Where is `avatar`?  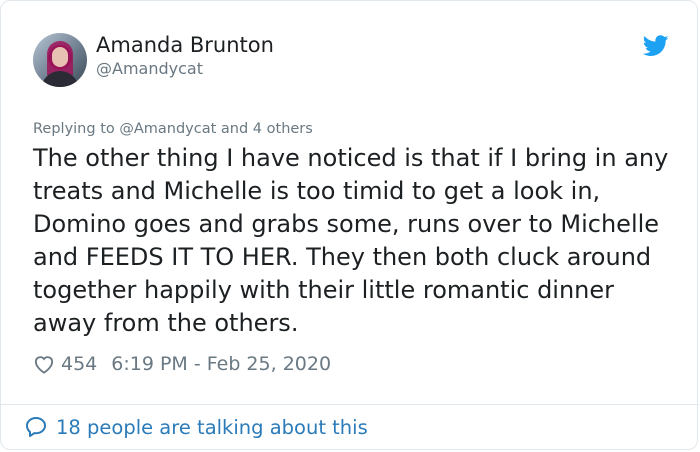
avatar is located at coordinates (60, 60).